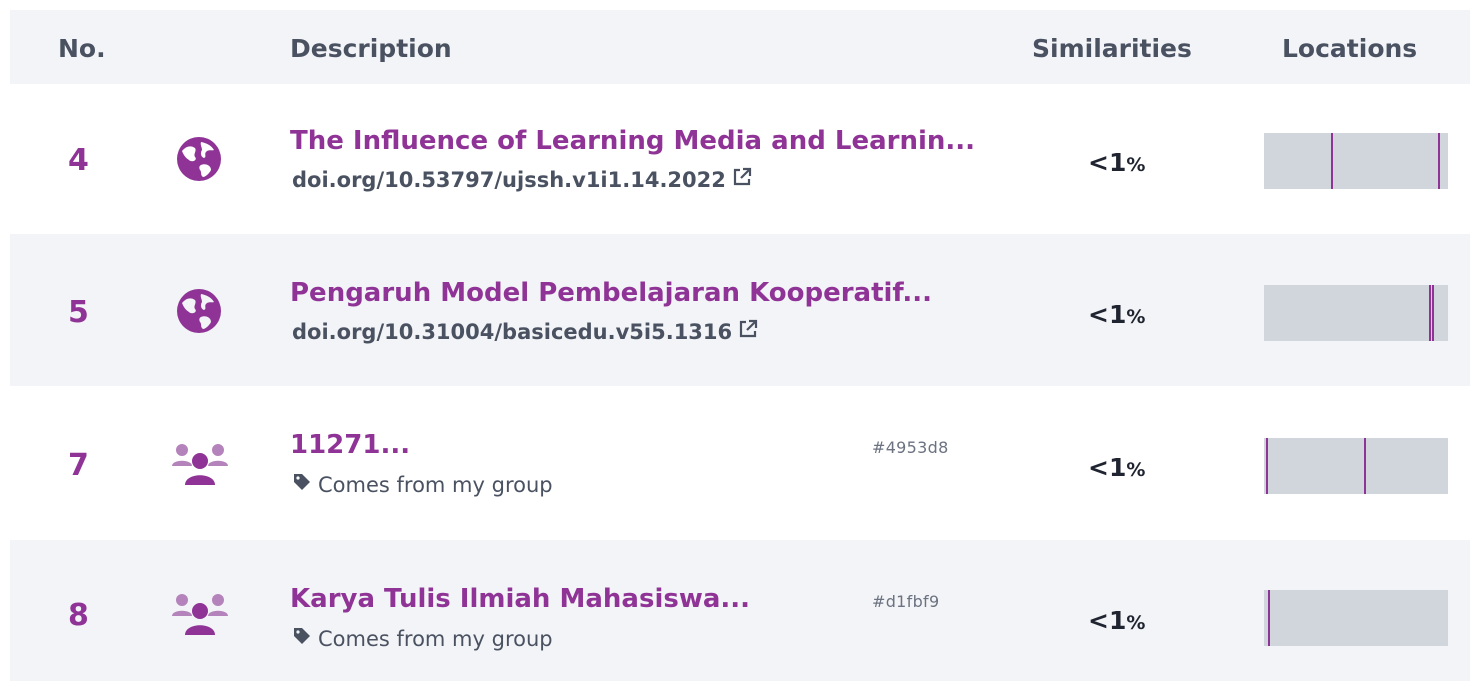 The width and height of the screenshot is (1470, 681). What do you see at coordinates (509, 179) in the screenshot?
I see `source-url: doi.org/10.53797/ujssh.v1i1.14.2022` at bounding box center [509, 179].